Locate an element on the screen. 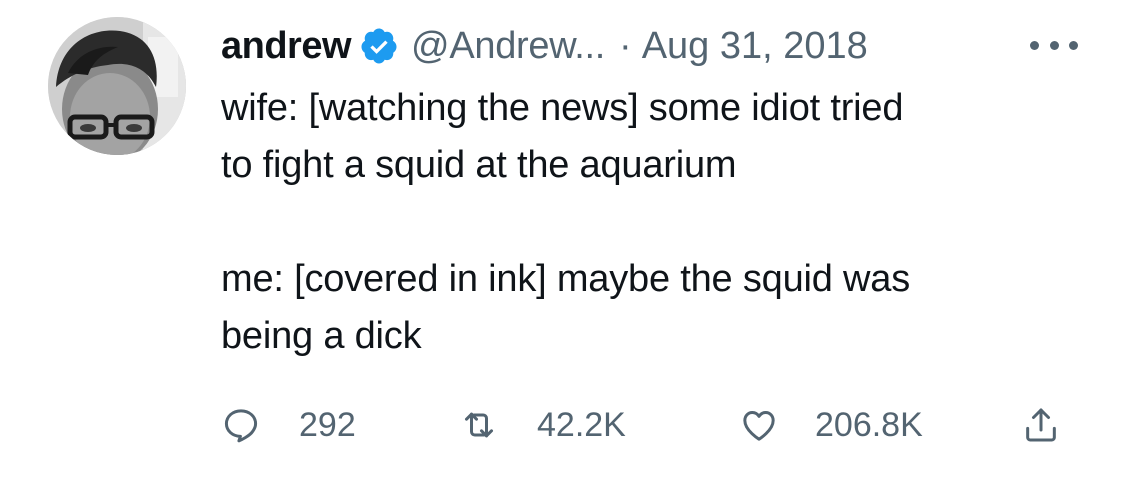 The image size is (1125, 479). tweet-date: Aug 31, 2018 is located at coordinates (755, 46).